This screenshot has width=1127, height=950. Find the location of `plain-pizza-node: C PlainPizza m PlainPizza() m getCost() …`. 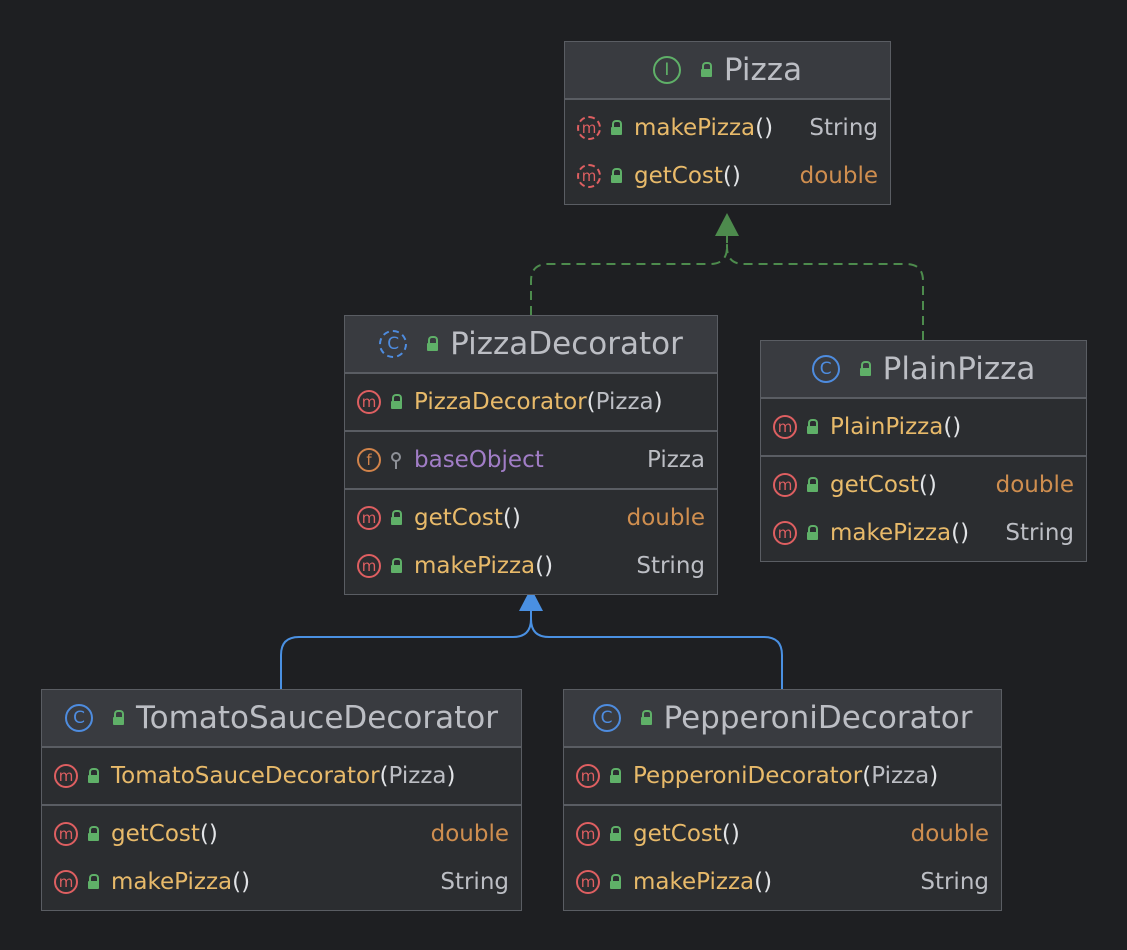

plain-pizza-node: C PlainPizza m PlainPizza() m getCost() … is located at coordinates (923, 451).